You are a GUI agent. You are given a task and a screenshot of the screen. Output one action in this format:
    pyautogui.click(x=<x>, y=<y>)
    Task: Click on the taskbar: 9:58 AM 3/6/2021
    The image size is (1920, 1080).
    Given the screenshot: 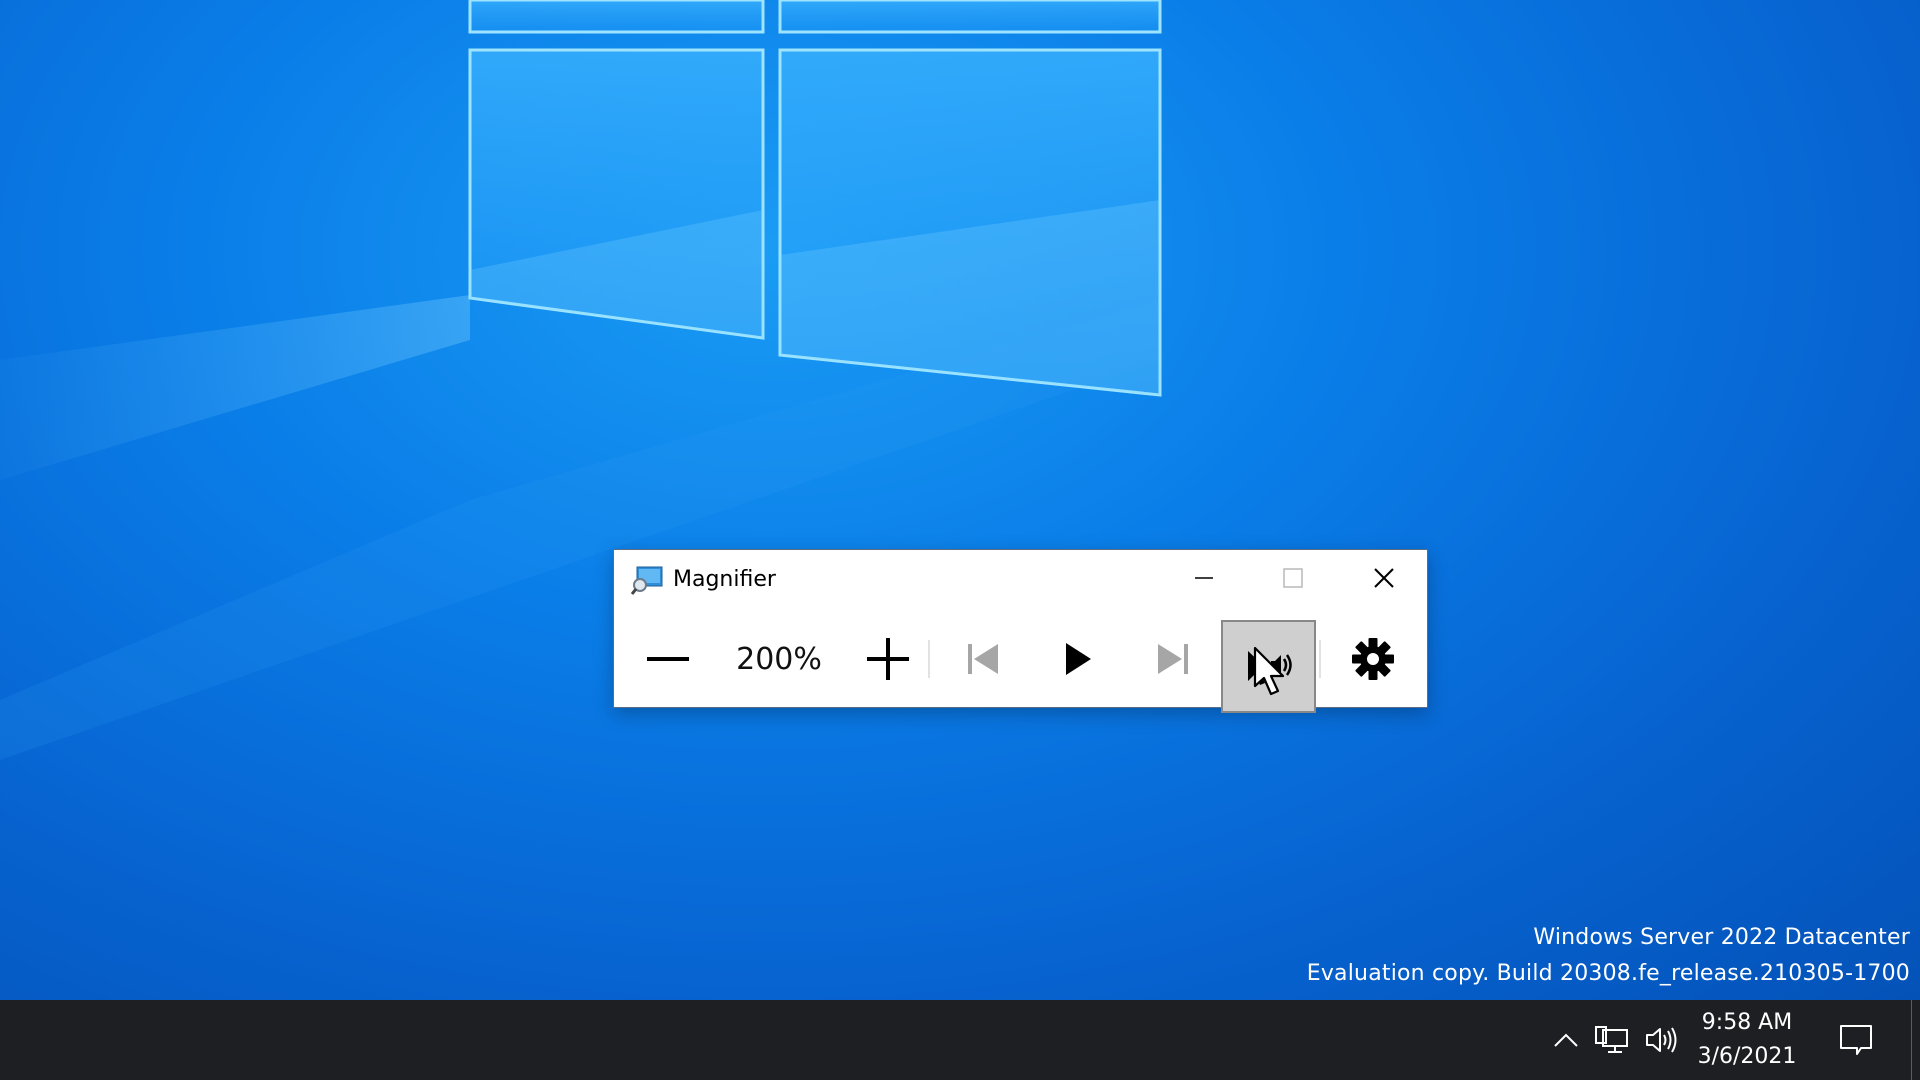 What is the action you would take?
    pyautogui.click(x=960, y=1040)
    